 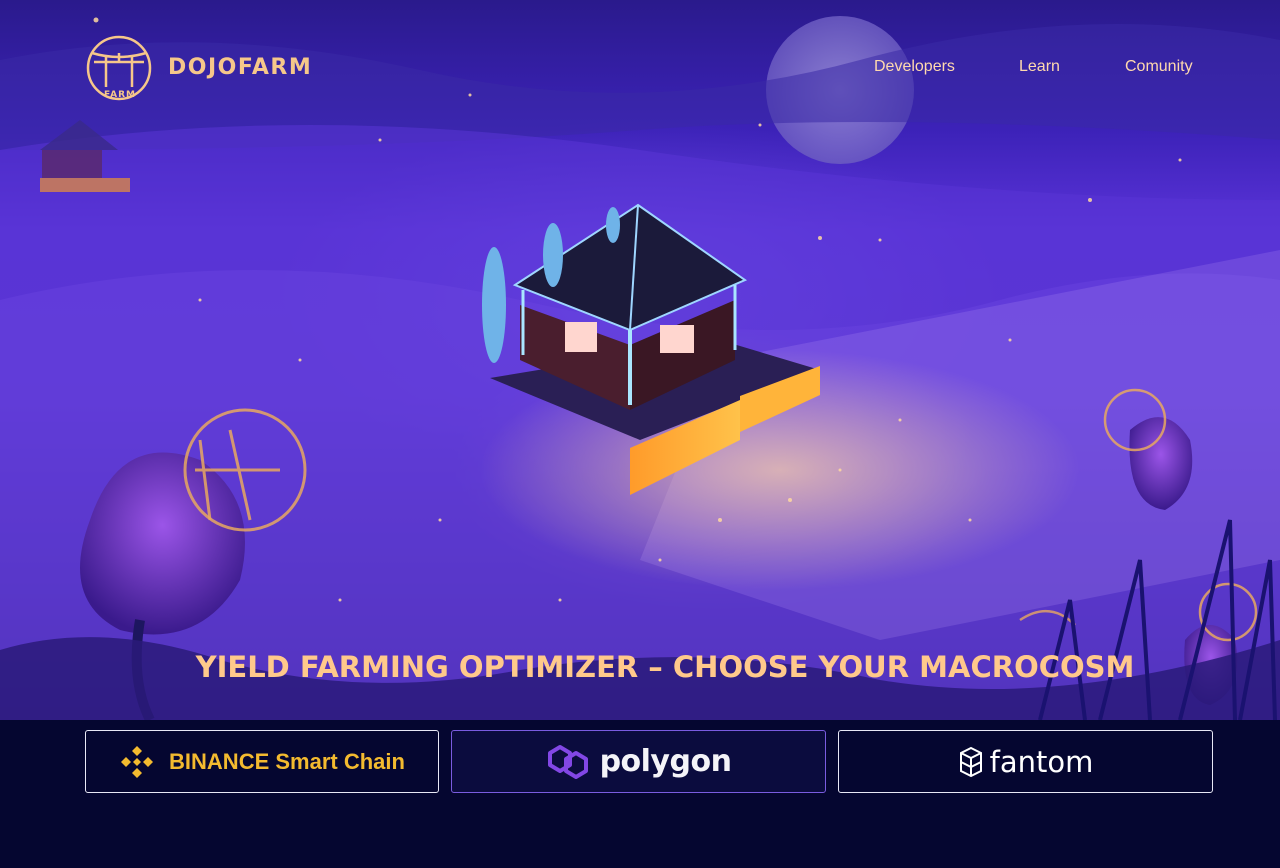 I want to click on chain-button-binance: BINANCE Smart Chain, so click(x=262, y=761).